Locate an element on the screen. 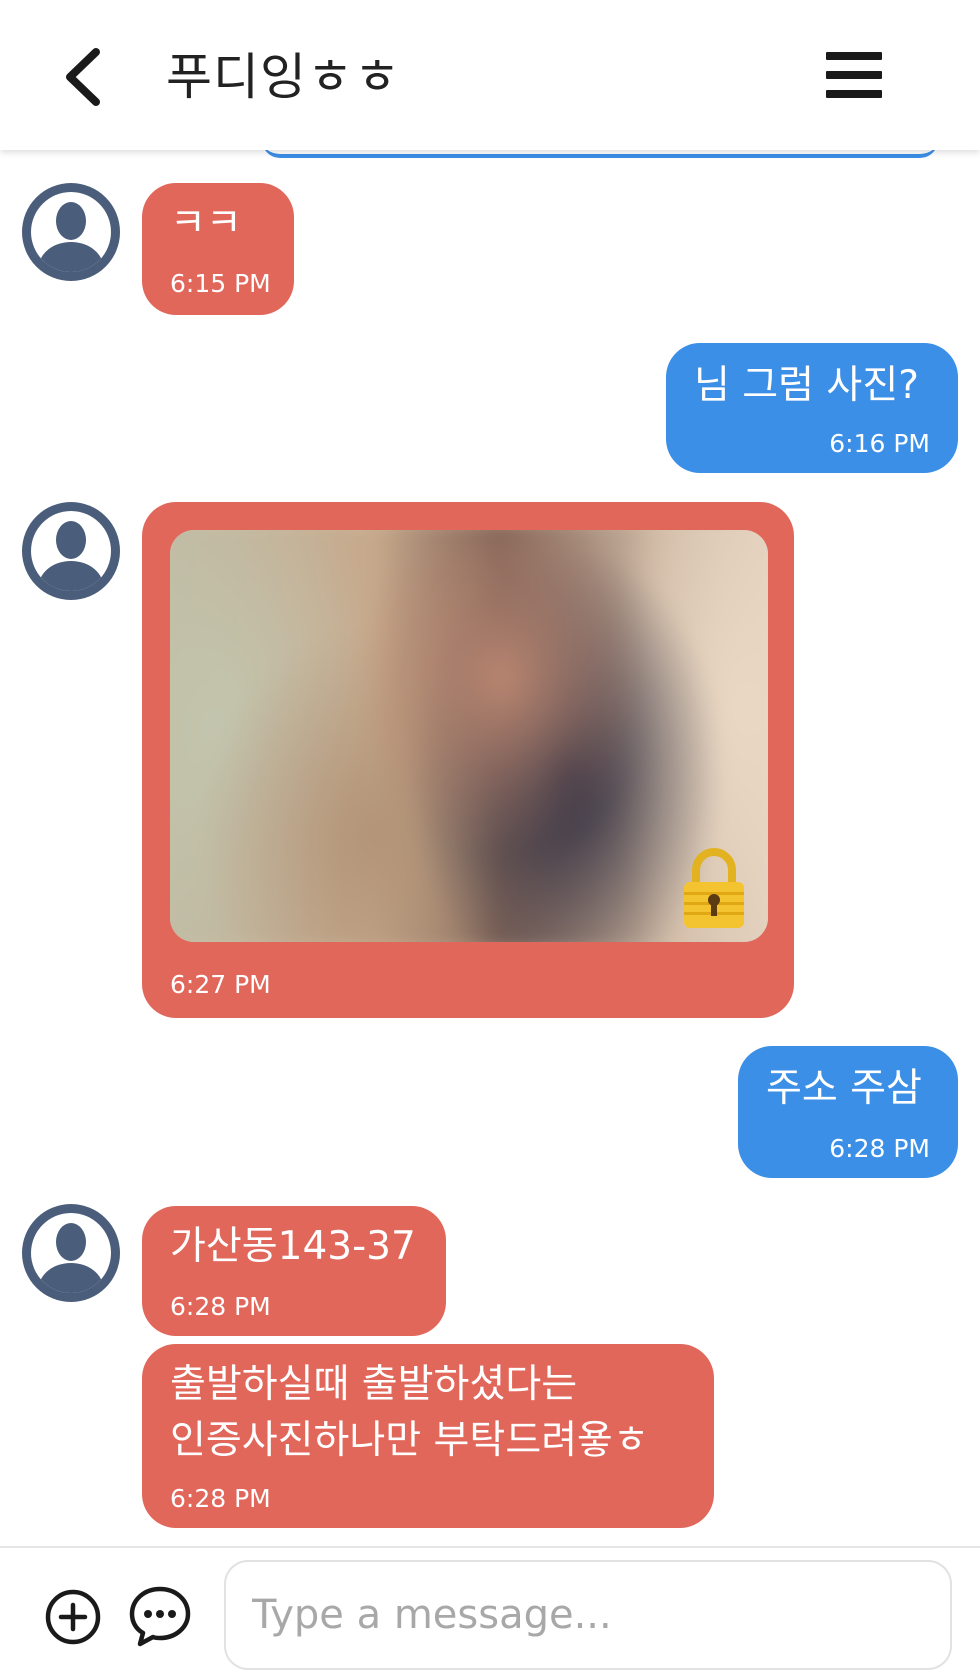  message-input is located at coordinates (588, 1615).